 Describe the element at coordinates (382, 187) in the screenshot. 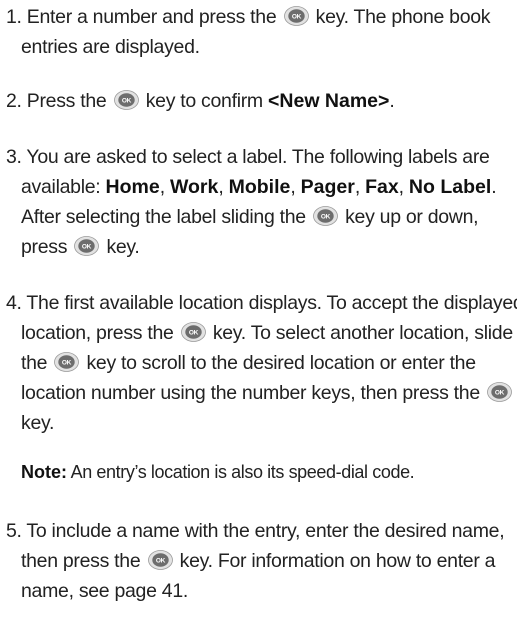

I see `label-fax: Fax` at that location.